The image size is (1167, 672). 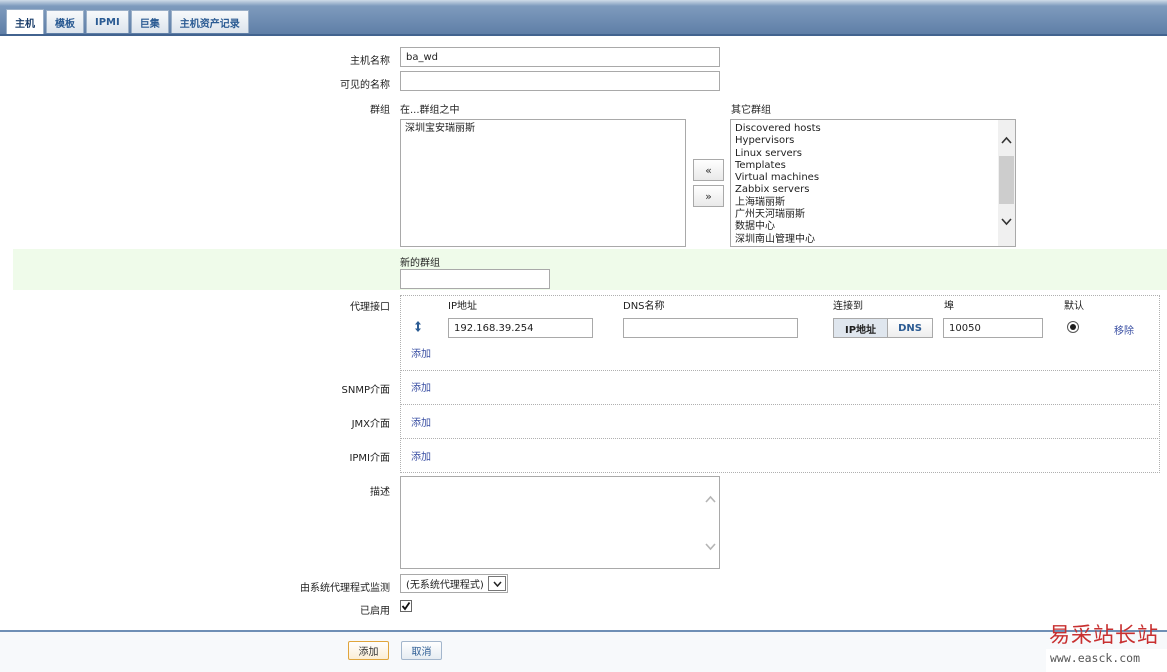 I want to click on proxy-select-value: (无系统代理程式), so click(x=445, y=585).